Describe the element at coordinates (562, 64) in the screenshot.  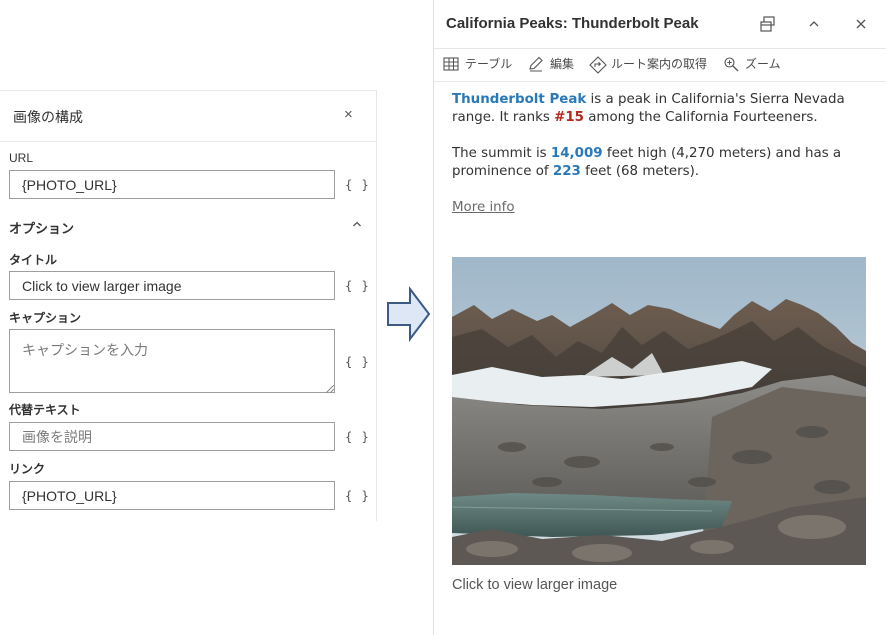
I see `edit-label: 編集` at that location.